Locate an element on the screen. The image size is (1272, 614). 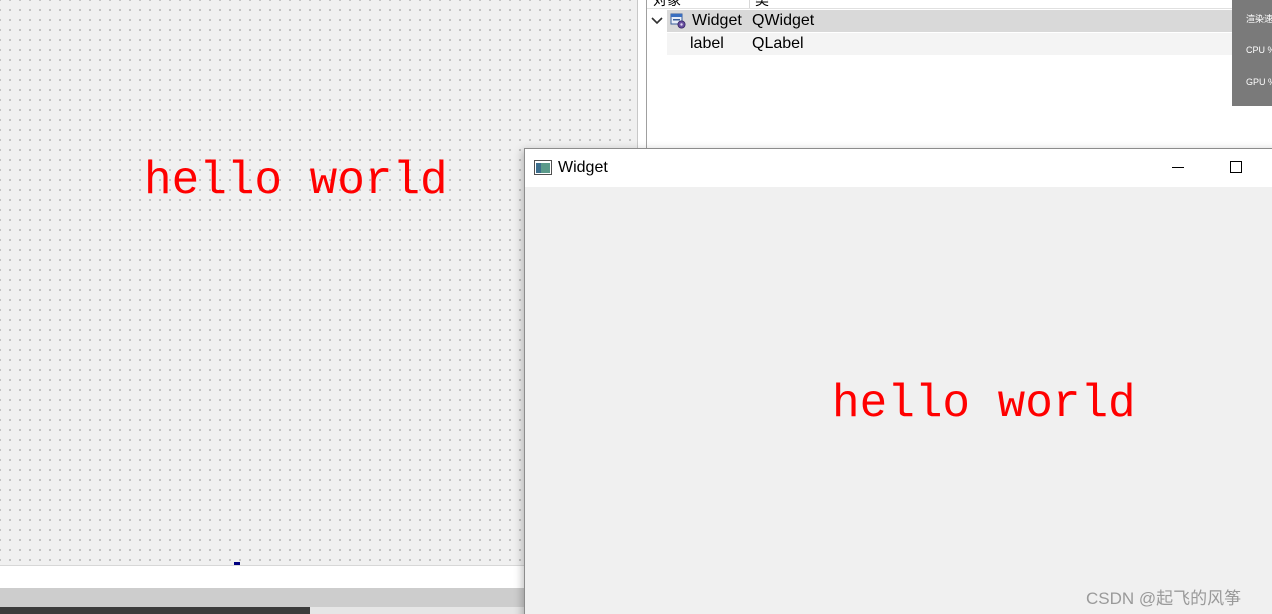
performance-overlay: 渲染速 CPU % GPU % is located at coordinates (1252, 53).